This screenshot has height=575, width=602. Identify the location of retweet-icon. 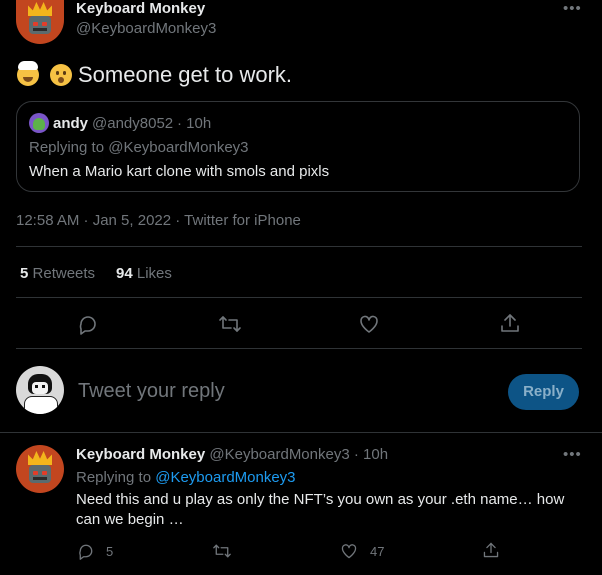
(230, 324).